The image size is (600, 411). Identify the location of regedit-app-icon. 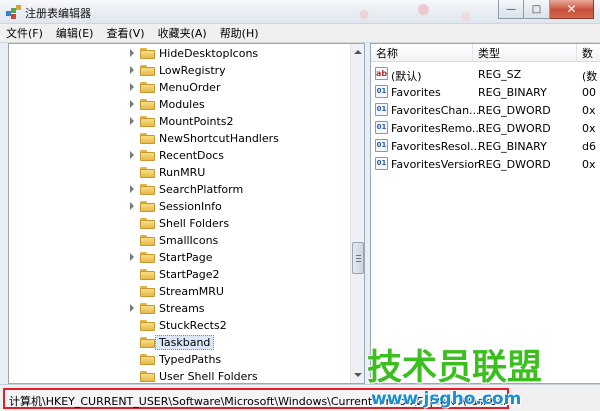
(13, 12).